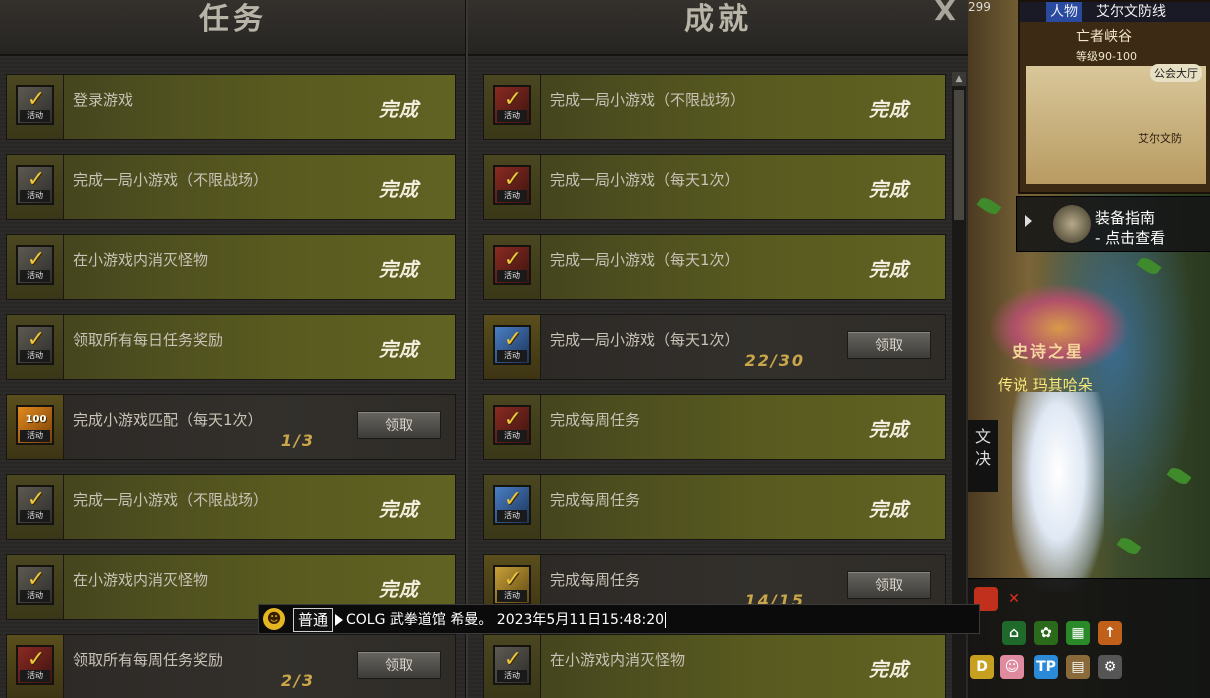  Describe the element at coordinates (1110, 633) in the screenshot. I see `upgrade-icon: ↑` at that location.